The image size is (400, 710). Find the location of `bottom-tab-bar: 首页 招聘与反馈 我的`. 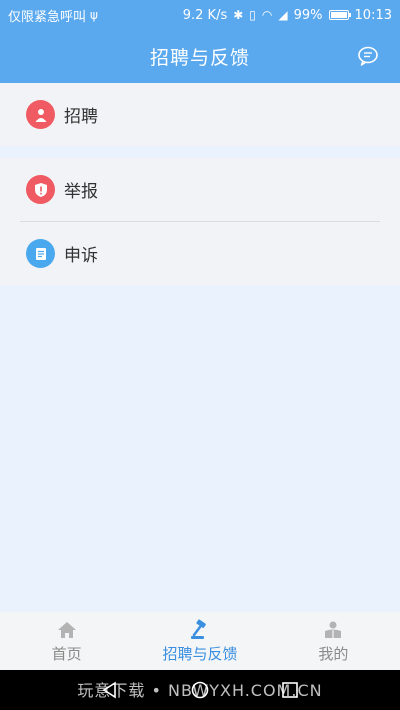

bottom-tab-bar: 首页 招聘与反馈 我的 is located at coordinates (200, 641).